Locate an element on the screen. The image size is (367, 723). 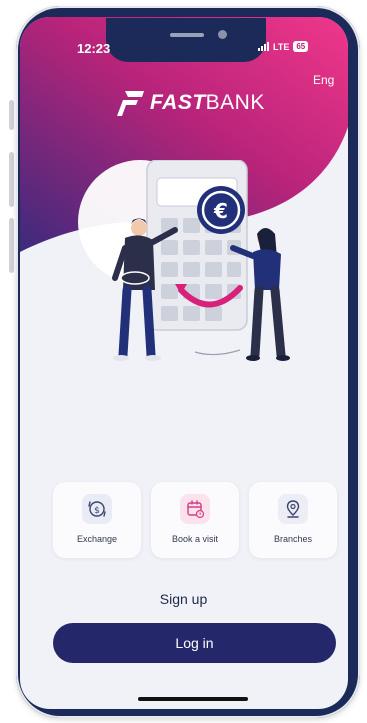
front-camera is located at coordinates (222, 34).